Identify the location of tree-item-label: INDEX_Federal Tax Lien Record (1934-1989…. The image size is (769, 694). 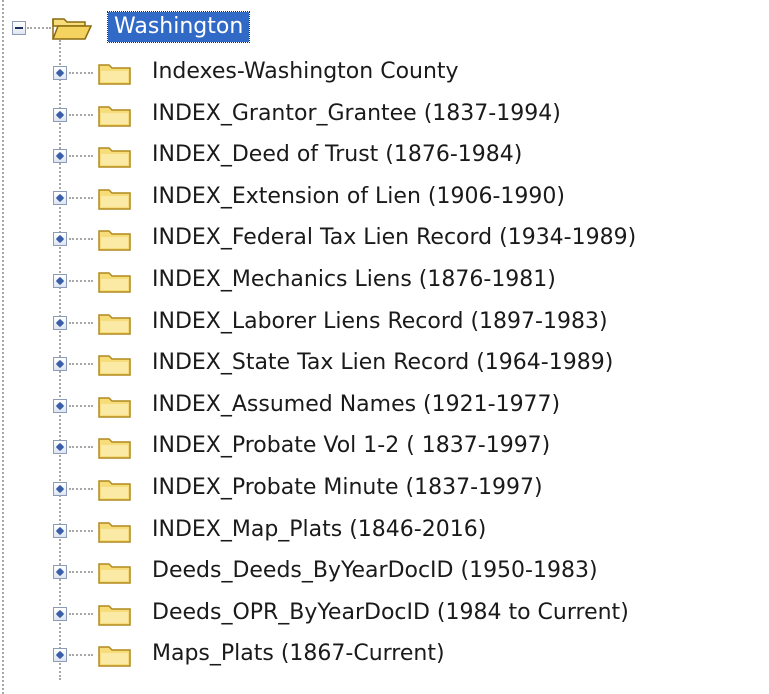
(394, 238).